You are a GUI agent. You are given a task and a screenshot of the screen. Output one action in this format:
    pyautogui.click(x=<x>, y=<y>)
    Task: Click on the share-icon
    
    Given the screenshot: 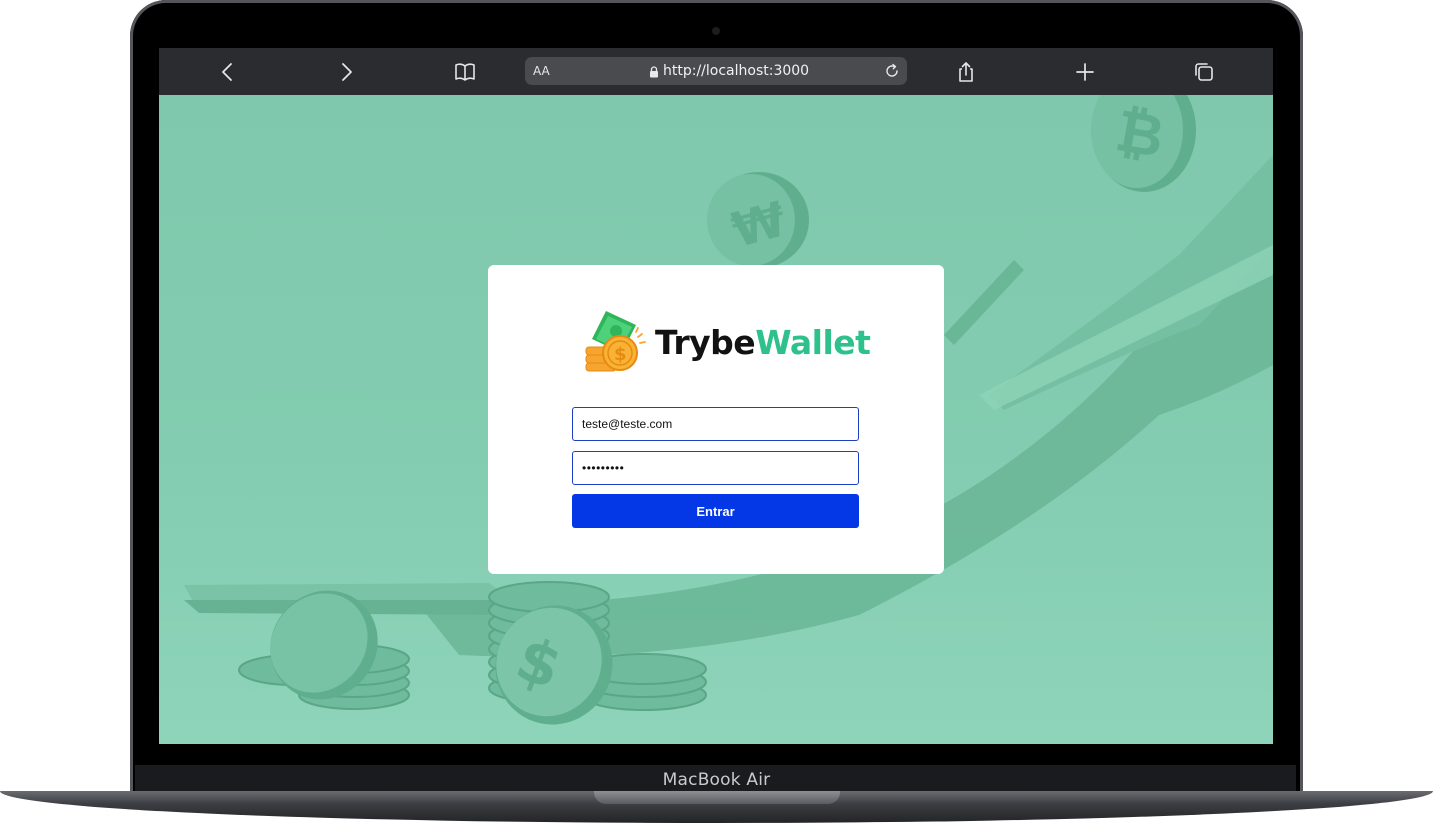 What is the action you would take?
    pyautogui.click(x=966, y=72)
    